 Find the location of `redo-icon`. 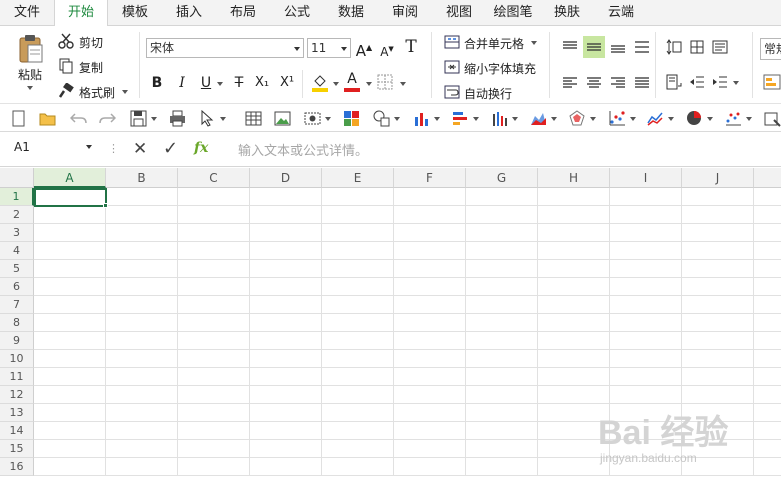

redo-icon is located at coordinates (108, 119).